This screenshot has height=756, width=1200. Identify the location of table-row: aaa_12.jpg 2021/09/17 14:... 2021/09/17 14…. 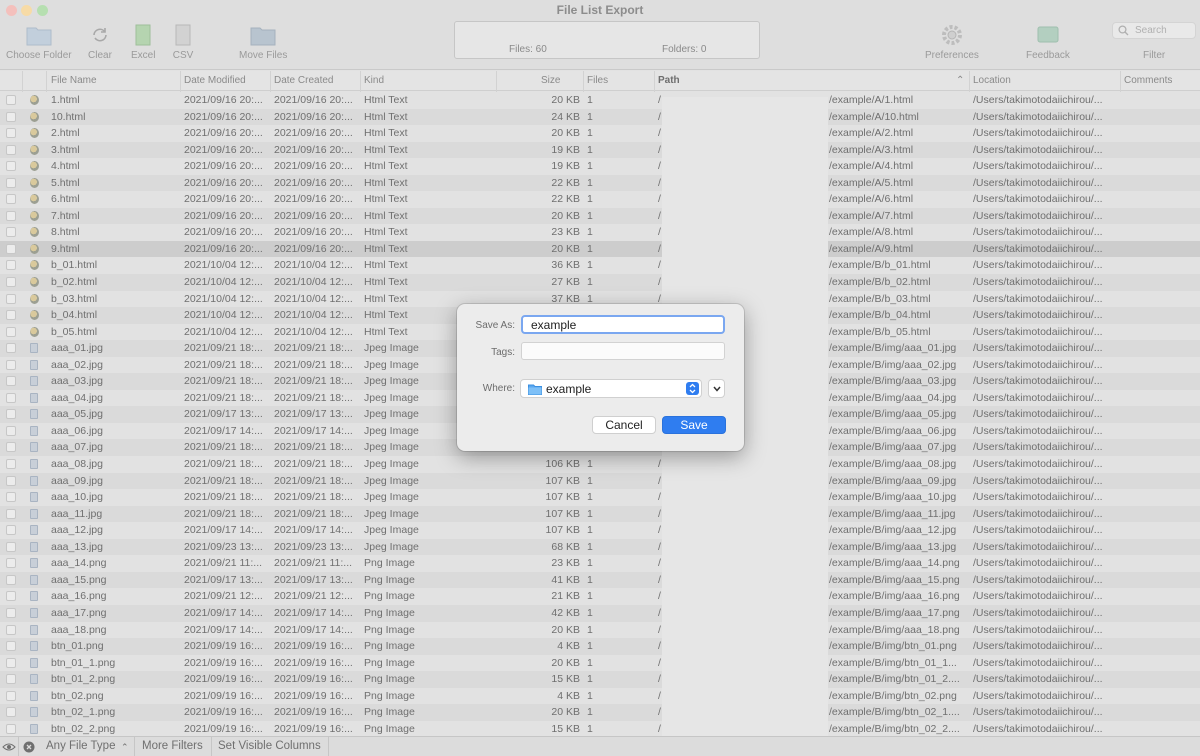
(600, 530).